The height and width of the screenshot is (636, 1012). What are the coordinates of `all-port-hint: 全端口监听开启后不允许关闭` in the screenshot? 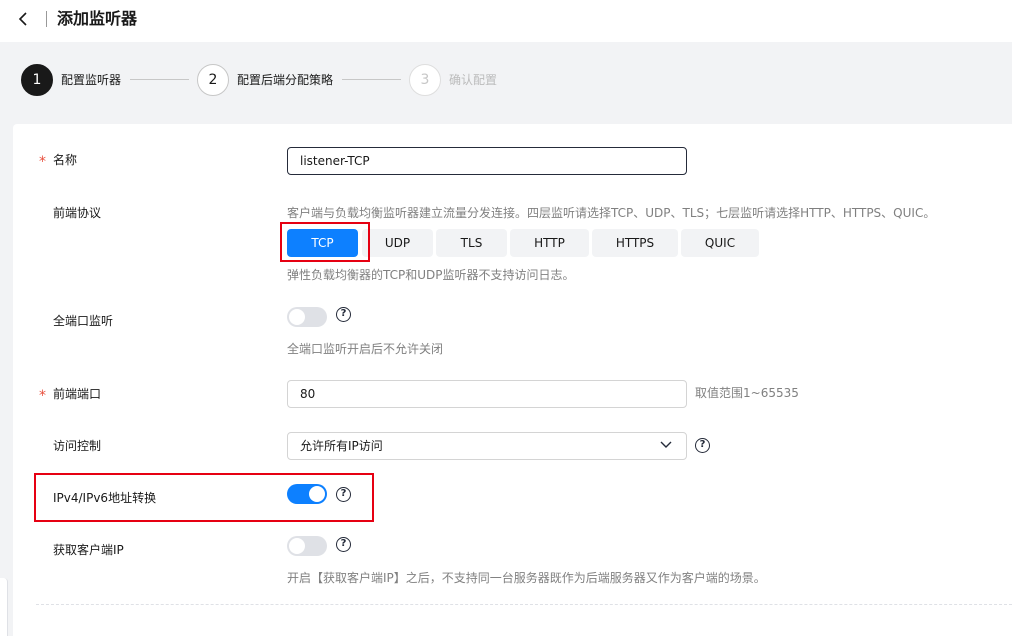 It's located at (365, 349).